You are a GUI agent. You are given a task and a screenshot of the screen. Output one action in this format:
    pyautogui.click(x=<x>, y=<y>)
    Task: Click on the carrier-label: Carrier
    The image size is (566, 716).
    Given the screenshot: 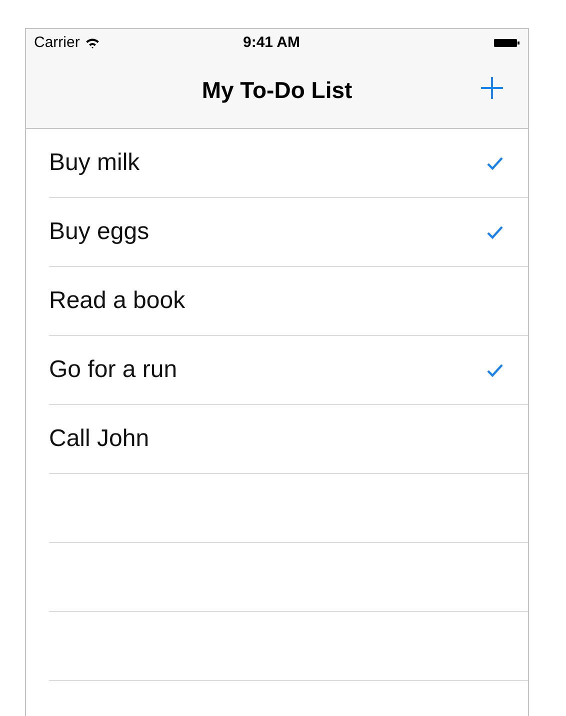 What is the action you would take?
    pyautogui.click(x=57, y=42)
    